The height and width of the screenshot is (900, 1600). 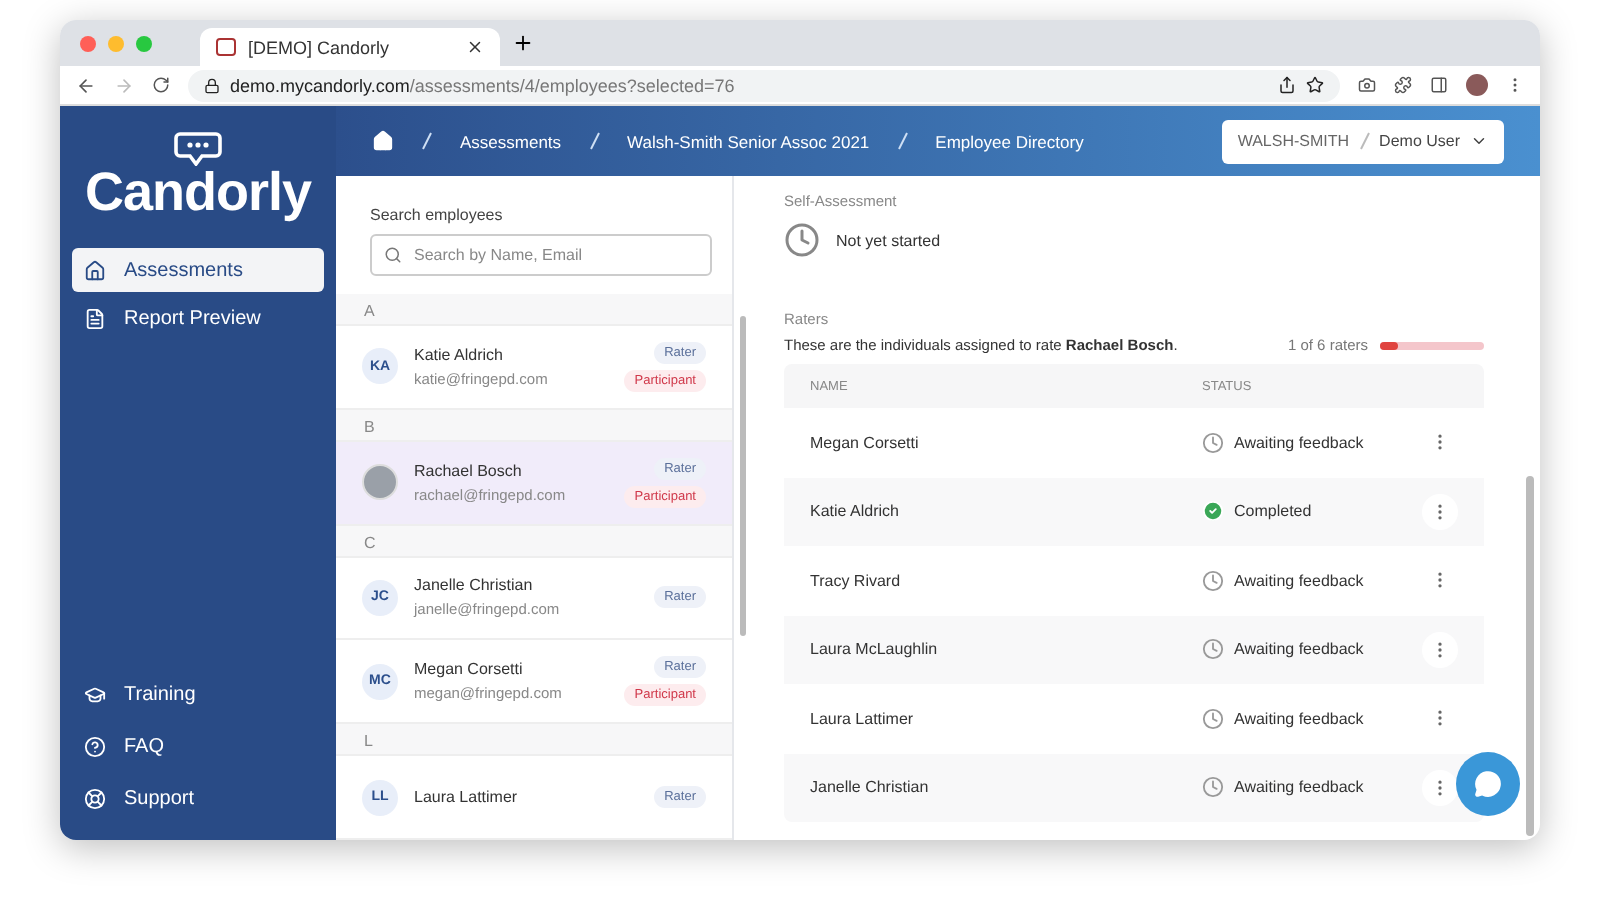 I want to click on user-menu-button: WALSH-SMITH Demo User, so click(x=1362, y=141).